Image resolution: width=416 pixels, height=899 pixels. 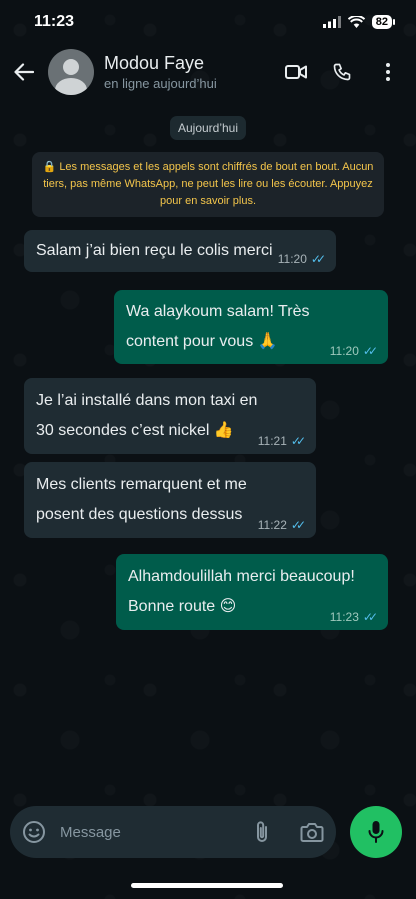 I want to click on back-arrow-icon, so click(x=24, y=72).